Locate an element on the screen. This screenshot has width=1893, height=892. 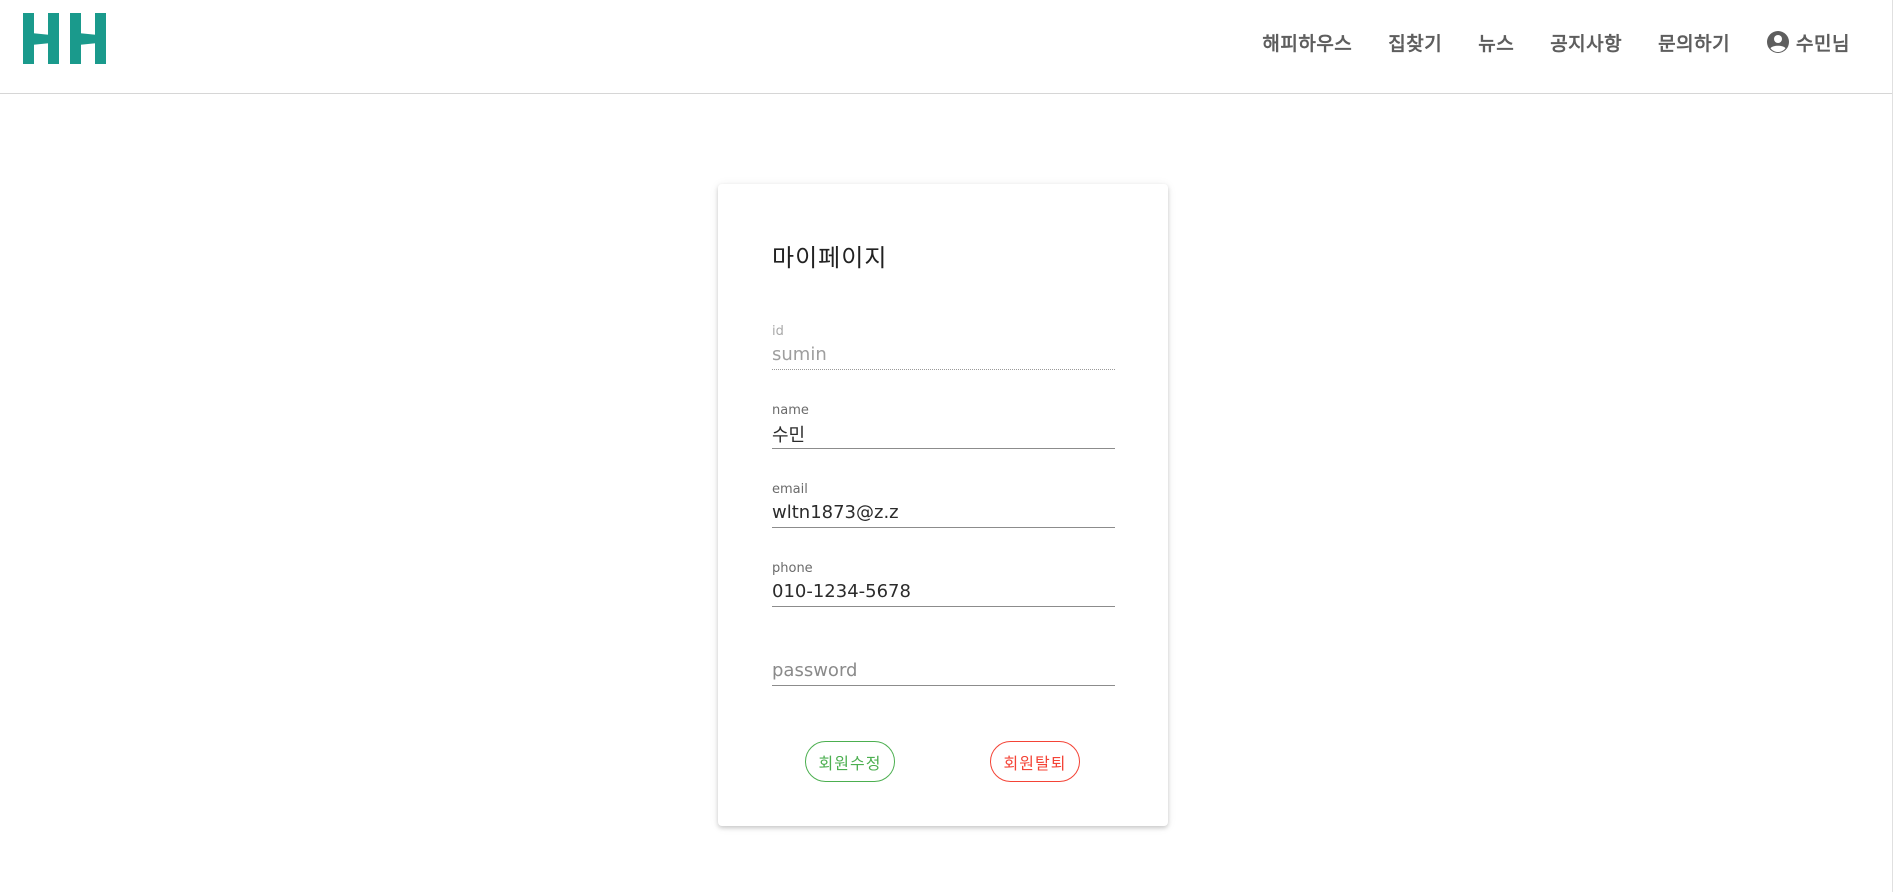
nav-item-notice: 공지사항 is located at coordinates (1586, 42).